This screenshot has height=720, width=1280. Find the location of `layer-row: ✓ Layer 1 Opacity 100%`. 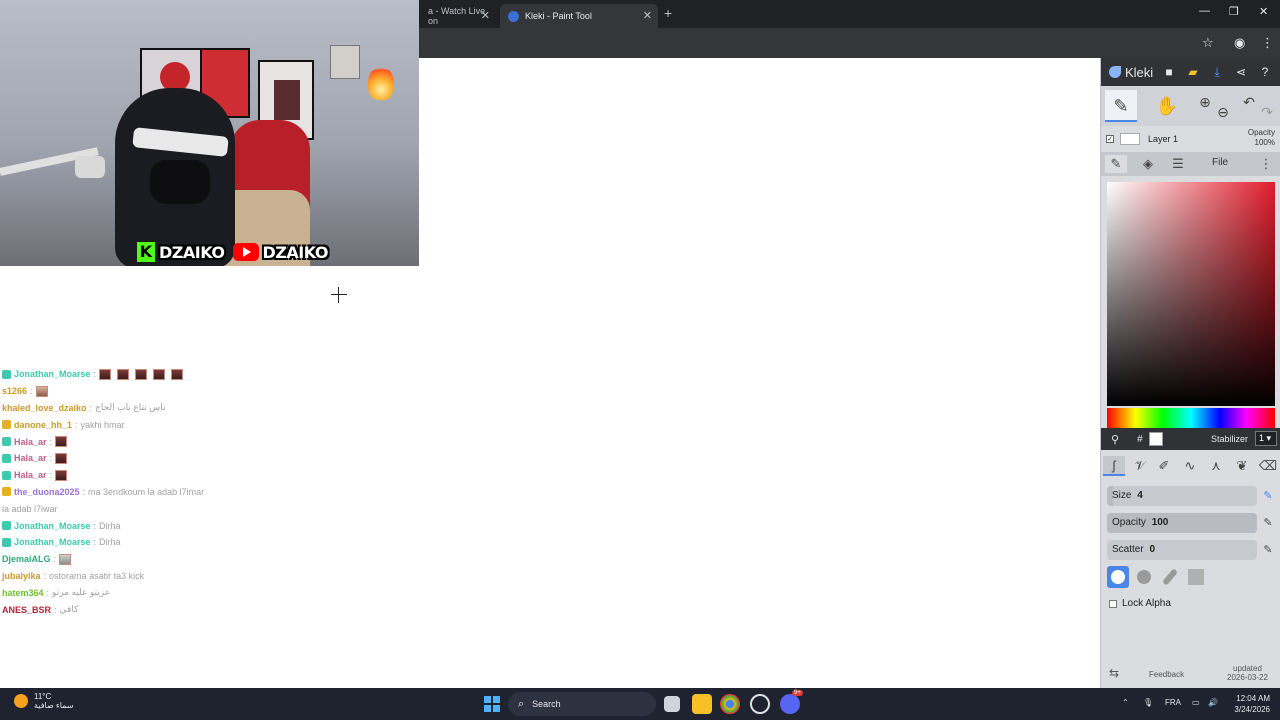

layer-row: ✓ Layer 1 Opacity 100% is located at coordinates (1190, 139).